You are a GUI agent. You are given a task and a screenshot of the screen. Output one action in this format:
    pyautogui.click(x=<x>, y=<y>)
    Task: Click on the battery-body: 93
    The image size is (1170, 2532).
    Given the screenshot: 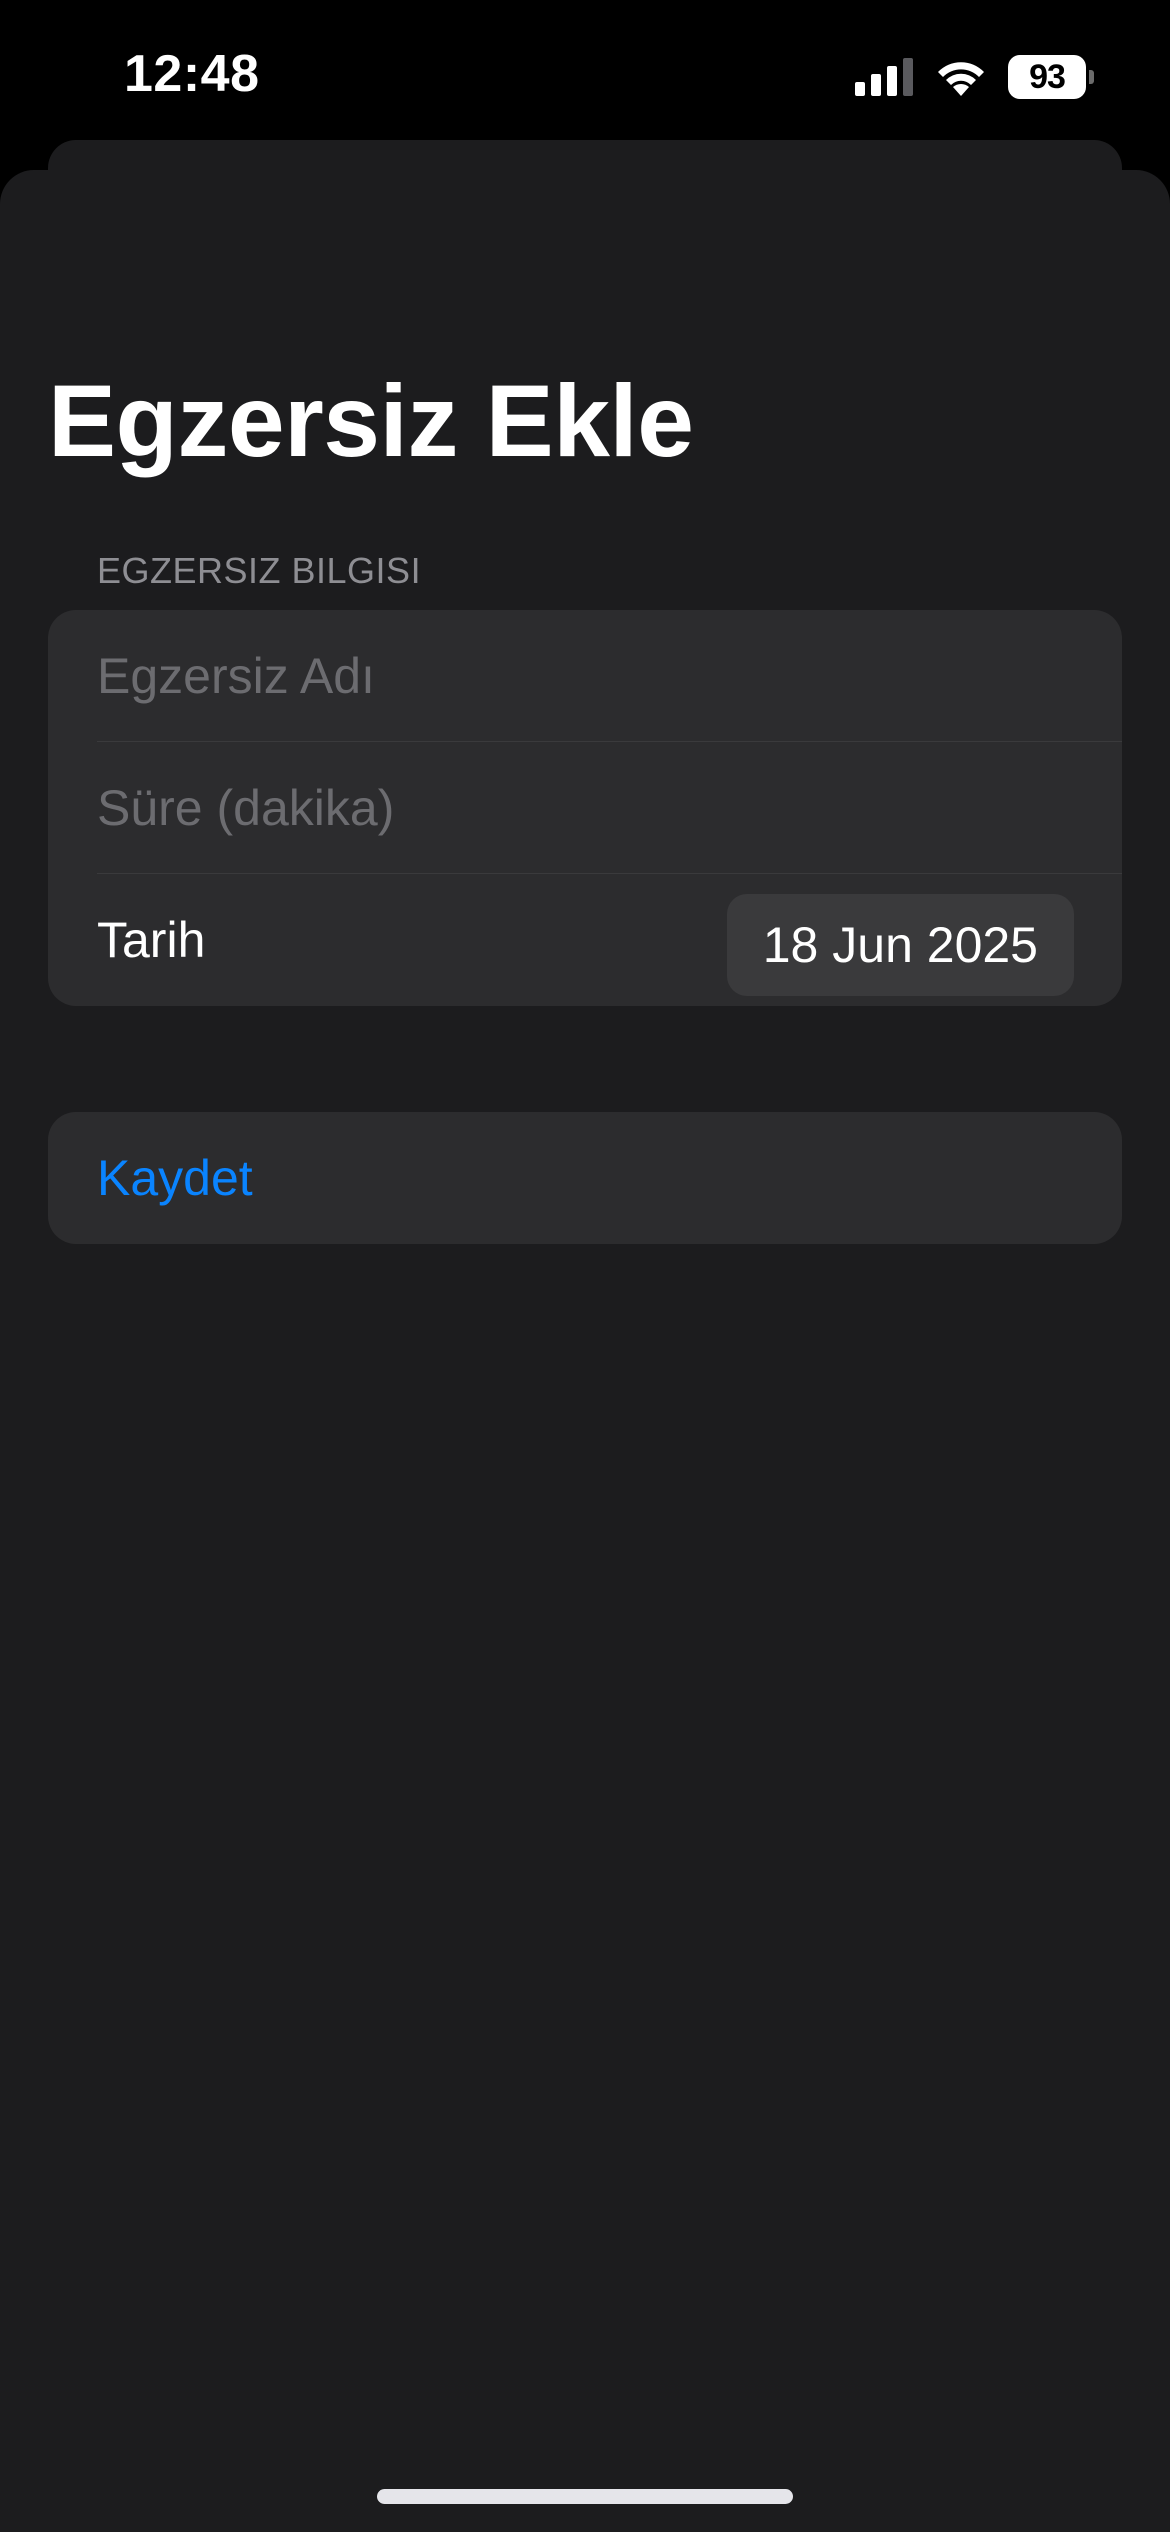 What is the action you would take?
    pyautogui.click(x=1047, y=77)
    